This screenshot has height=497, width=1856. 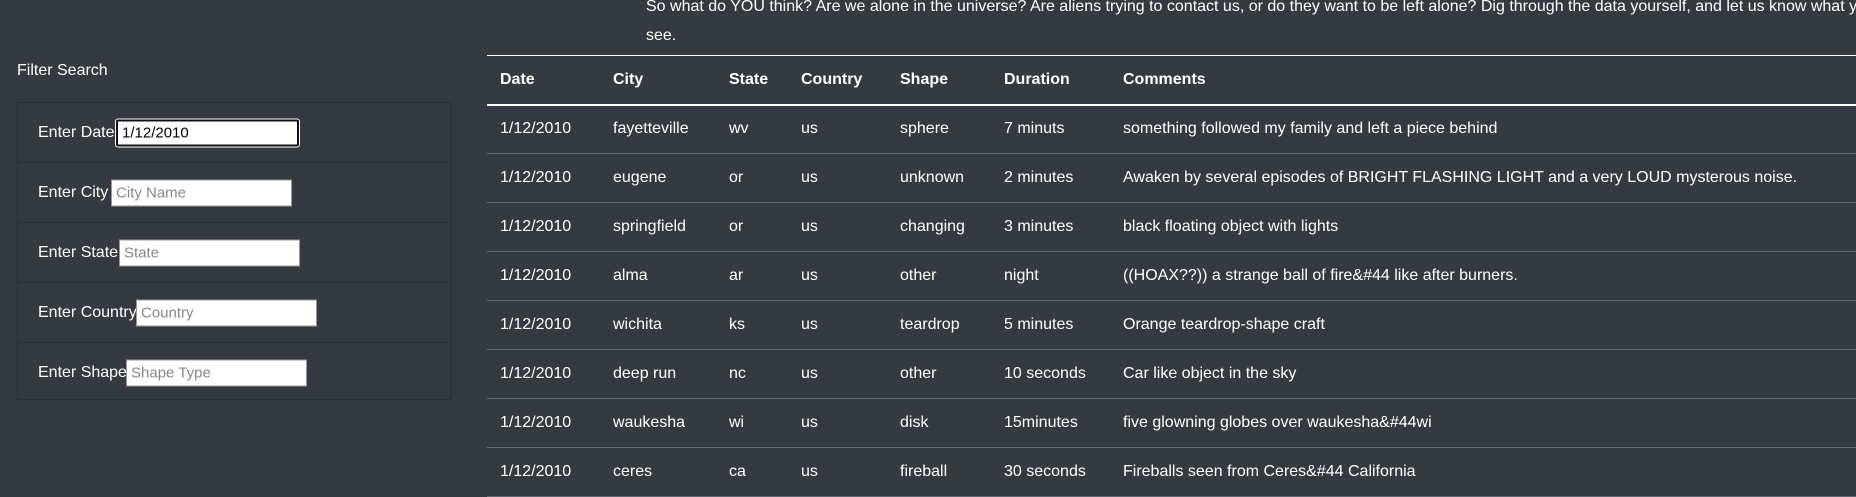 I want to click on cell-shape: fireball, so click(x=924, y=471).